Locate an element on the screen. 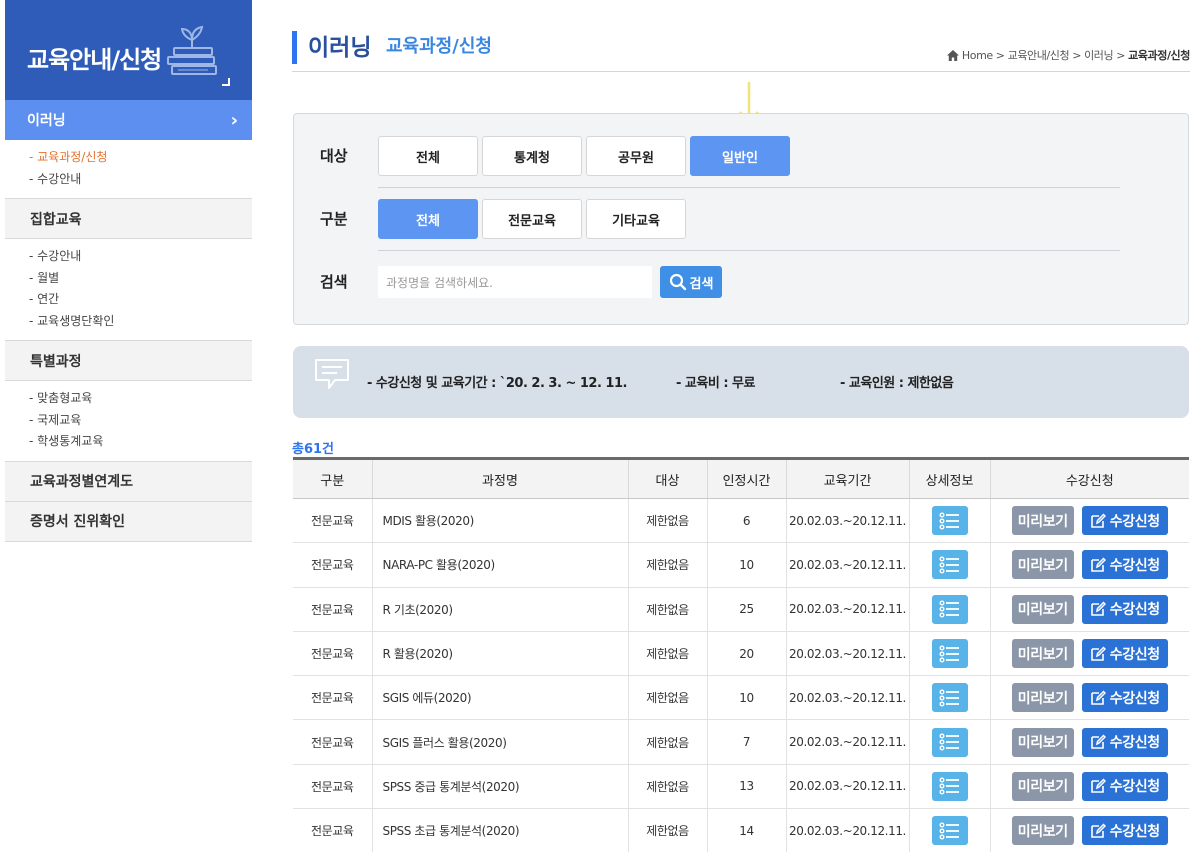 Image resolution: width=1200 pixels, height=852 pixels. breadcrumb-current: 교육과정/신청 is located at coordinates (1159, 55).